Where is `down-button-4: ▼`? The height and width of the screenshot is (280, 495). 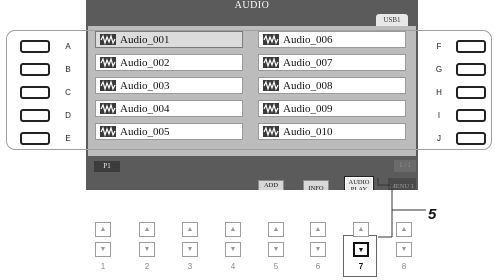
down-button-4: ▼ is located at coordinates (233, 249).